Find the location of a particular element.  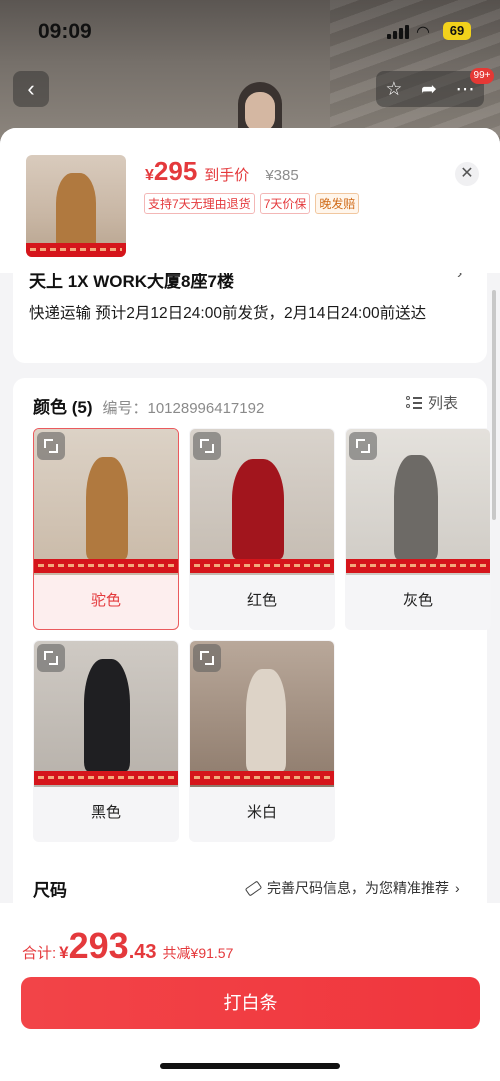

total-price: 合计: ¥ 293 .43 共减¥91.57 is located at coordinates (127, 946).